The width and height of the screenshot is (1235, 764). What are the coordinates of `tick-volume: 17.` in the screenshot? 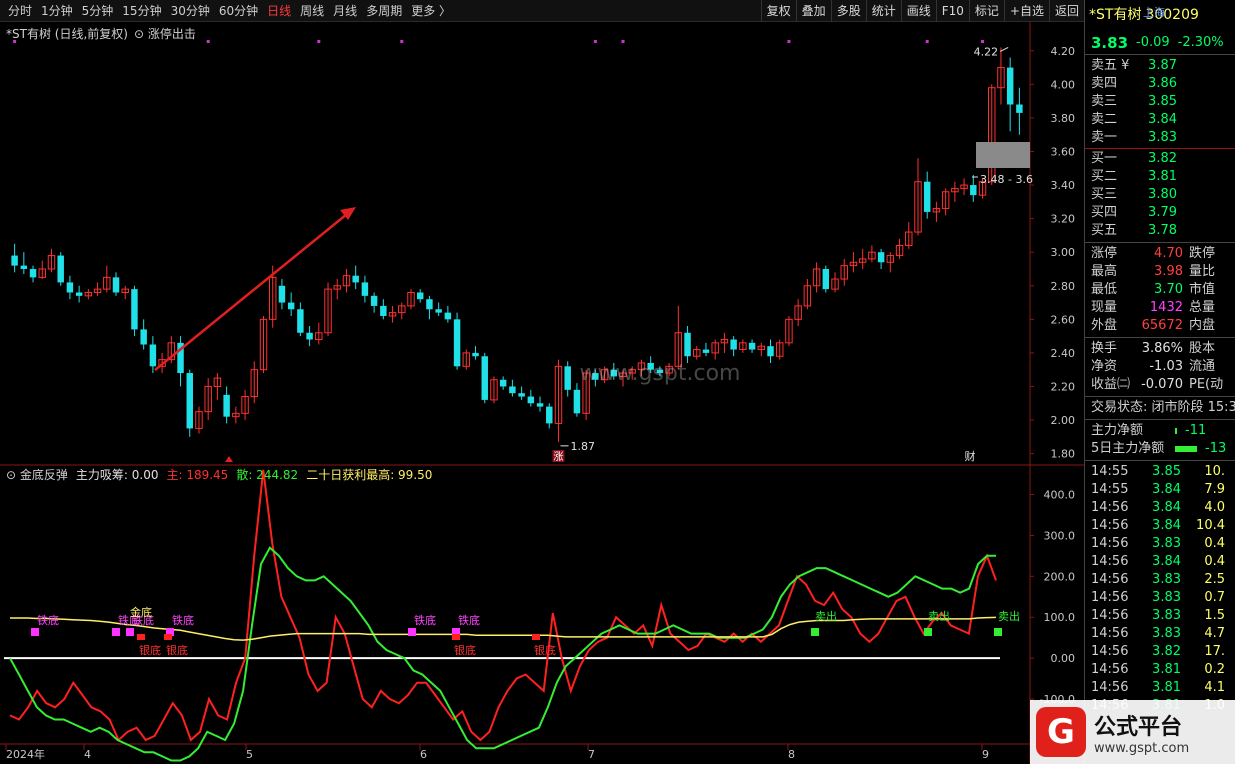 It's located at (1214, 651).